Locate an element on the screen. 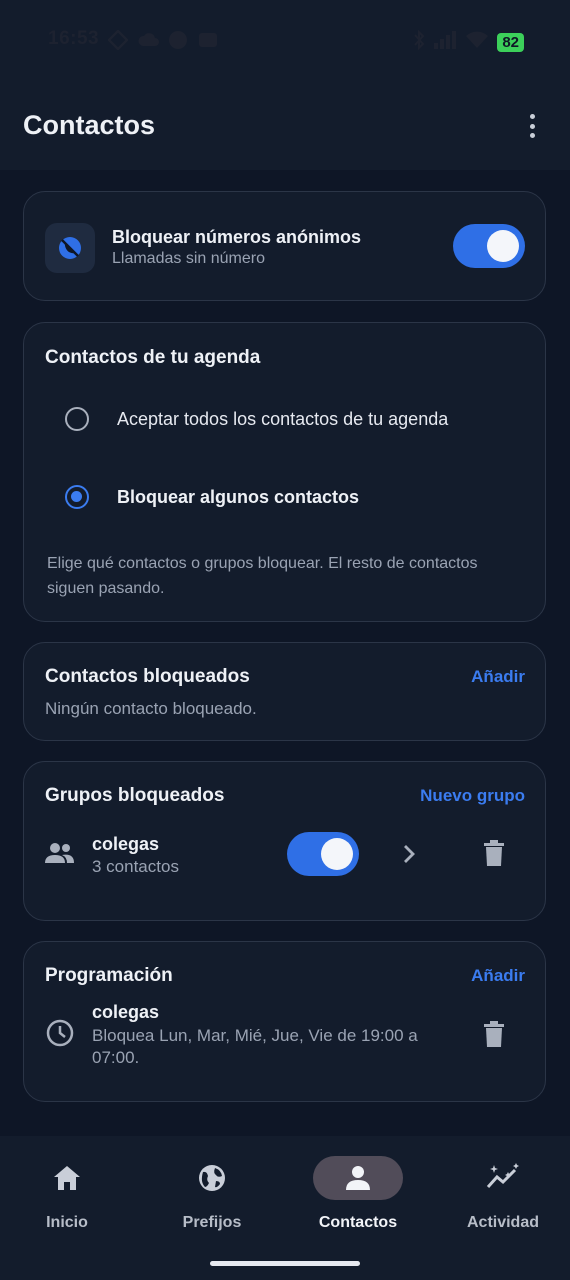  notification-icons is located at coordinates (162, 40).